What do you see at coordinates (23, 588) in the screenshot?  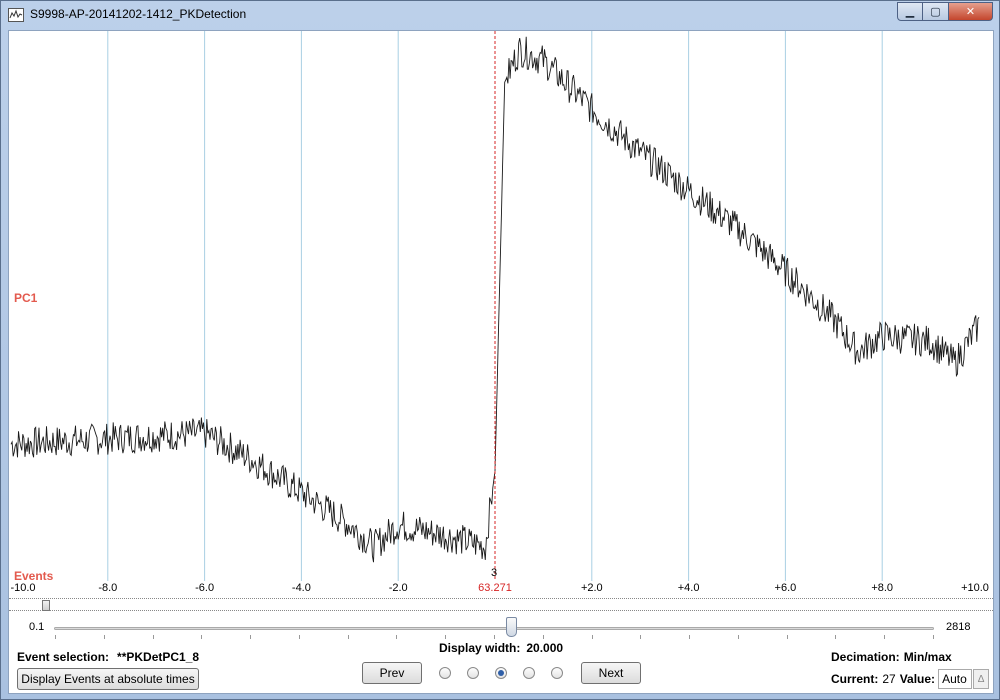 I see `x-tick-label: -10.0` at bounding box center [23, 588].